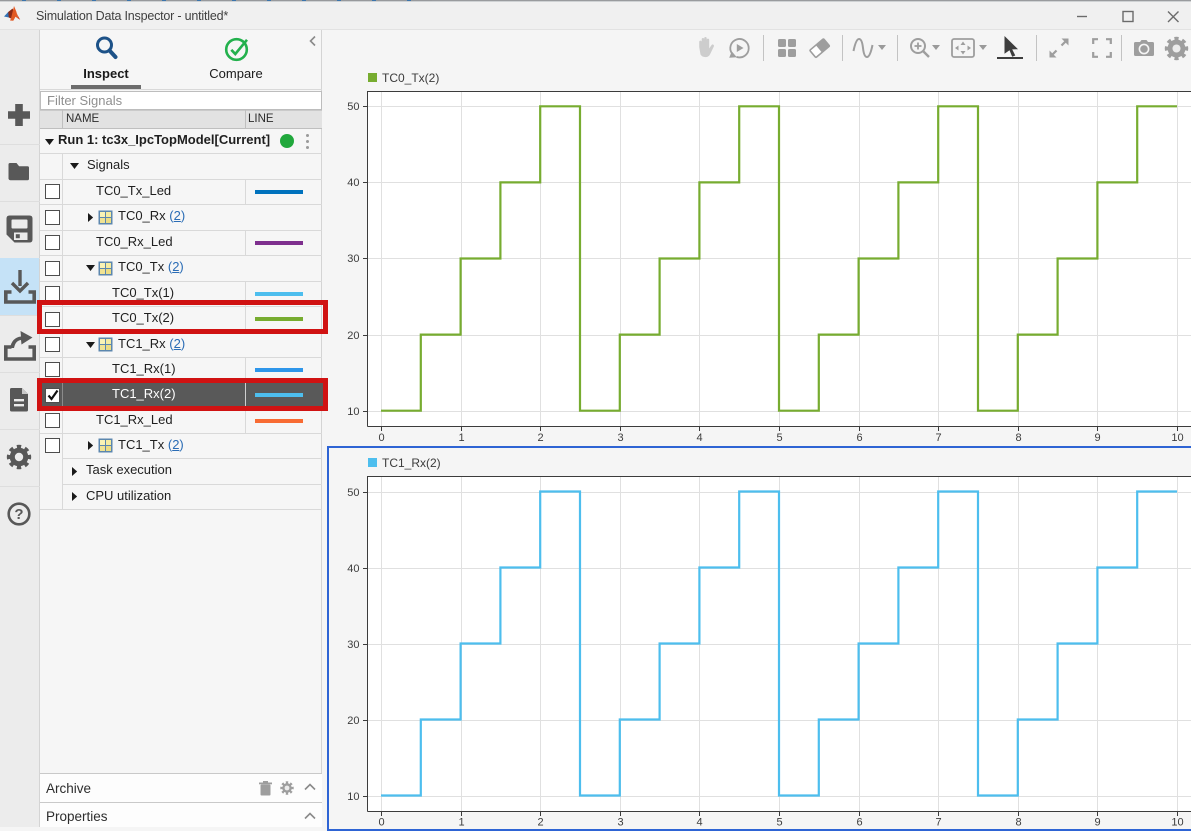 The width and height of the screenshot is (1191, 831). What do you see at coordinates (353, 183) in the screenshot?
I see `svg-text: 40` at bounding box center [353, 183].